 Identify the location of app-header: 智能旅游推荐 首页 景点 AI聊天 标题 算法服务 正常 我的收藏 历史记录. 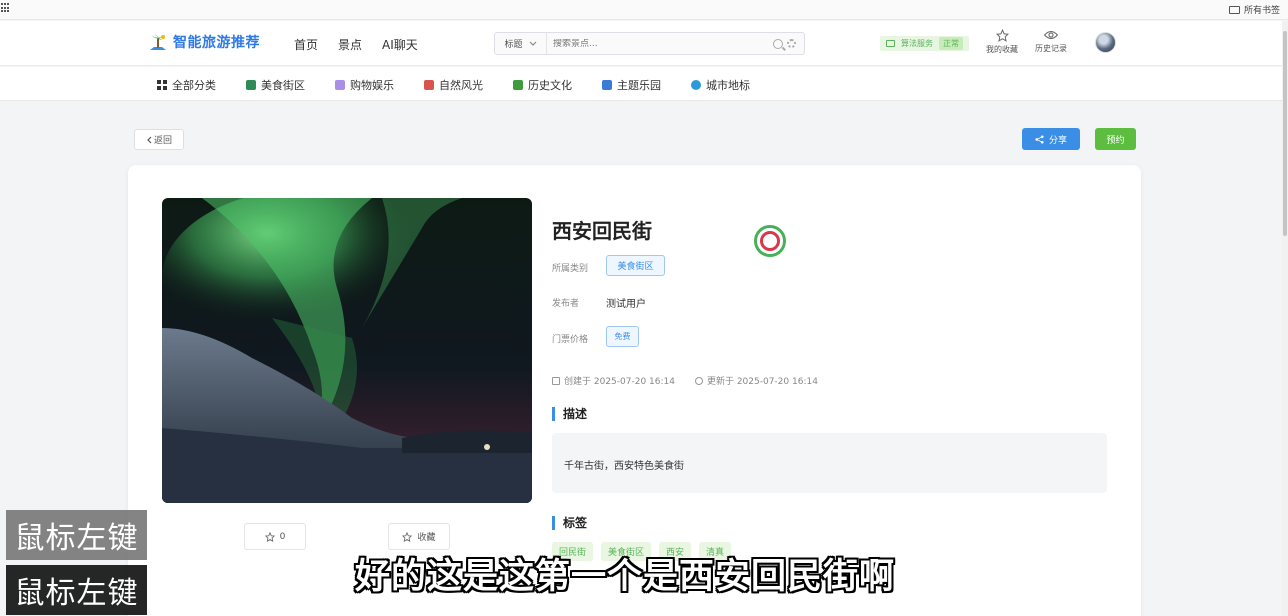
(641, 43).